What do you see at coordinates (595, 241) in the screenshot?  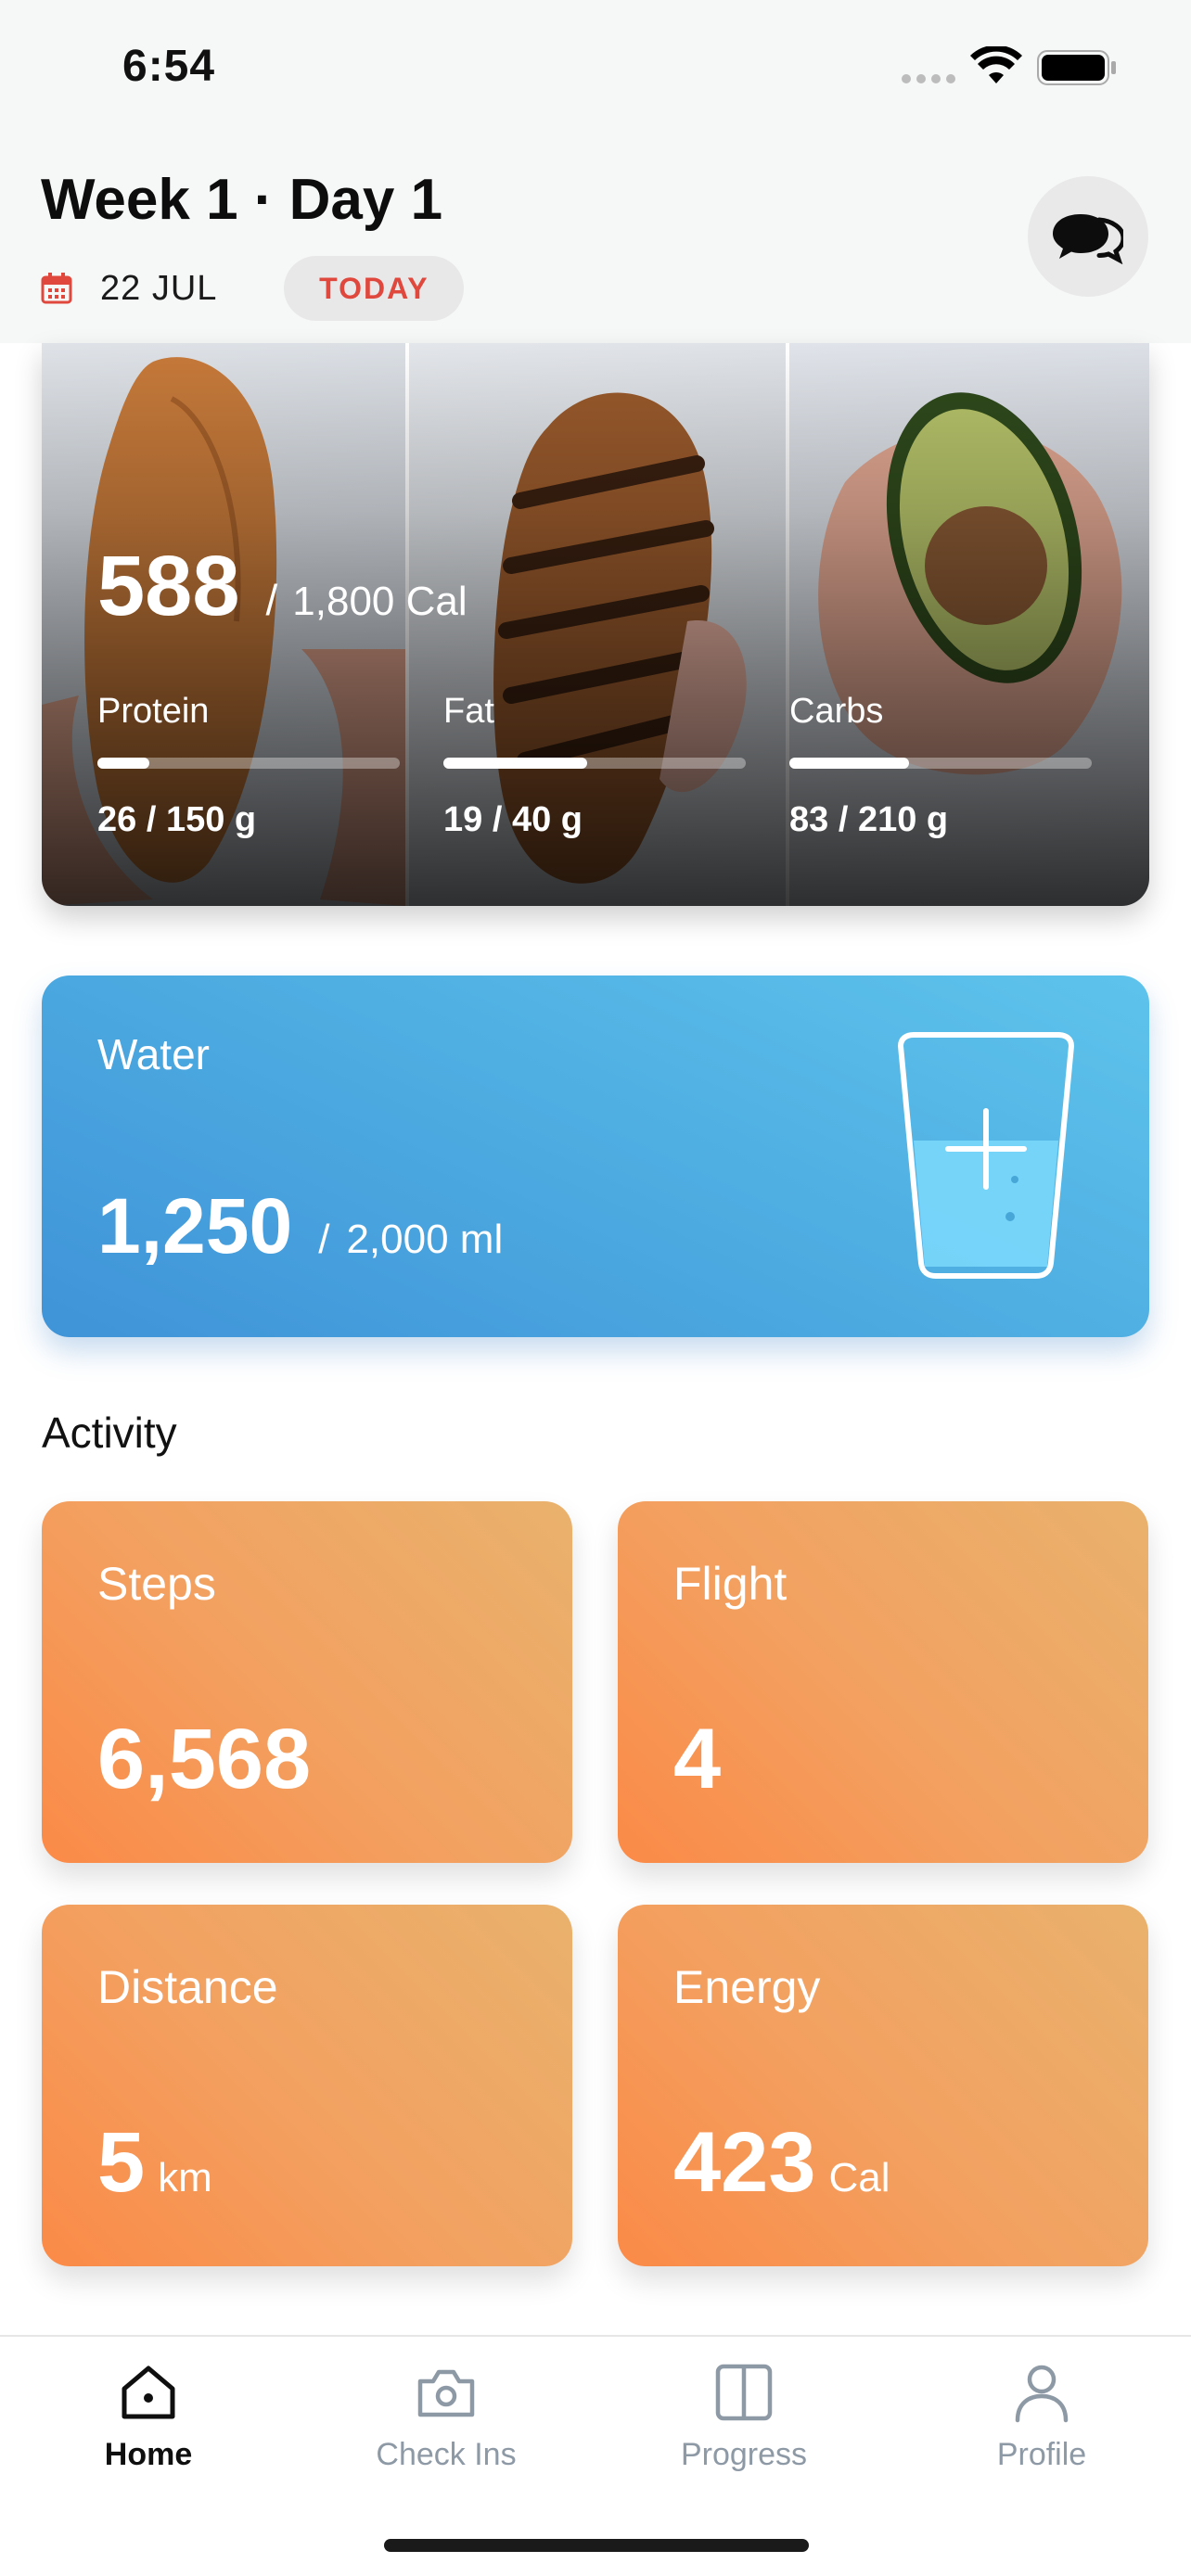 I see `header: Week 1 · Day 1 22 JUL TODAY` at bounding box center [595, 241].